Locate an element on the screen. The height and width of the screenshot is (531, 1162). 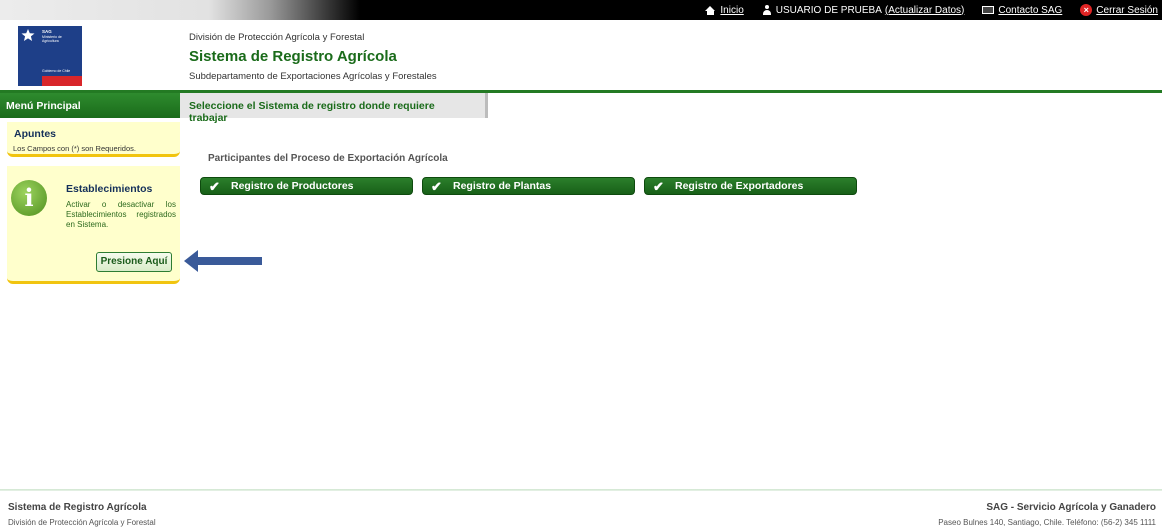
nav-inicio: Inicio is located at coordinates (724, 10).